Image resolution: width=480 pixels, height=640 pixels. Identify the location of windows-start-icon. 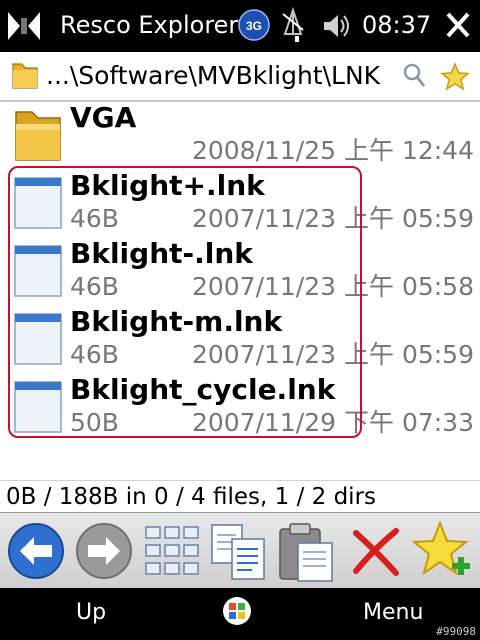
(24, 26).